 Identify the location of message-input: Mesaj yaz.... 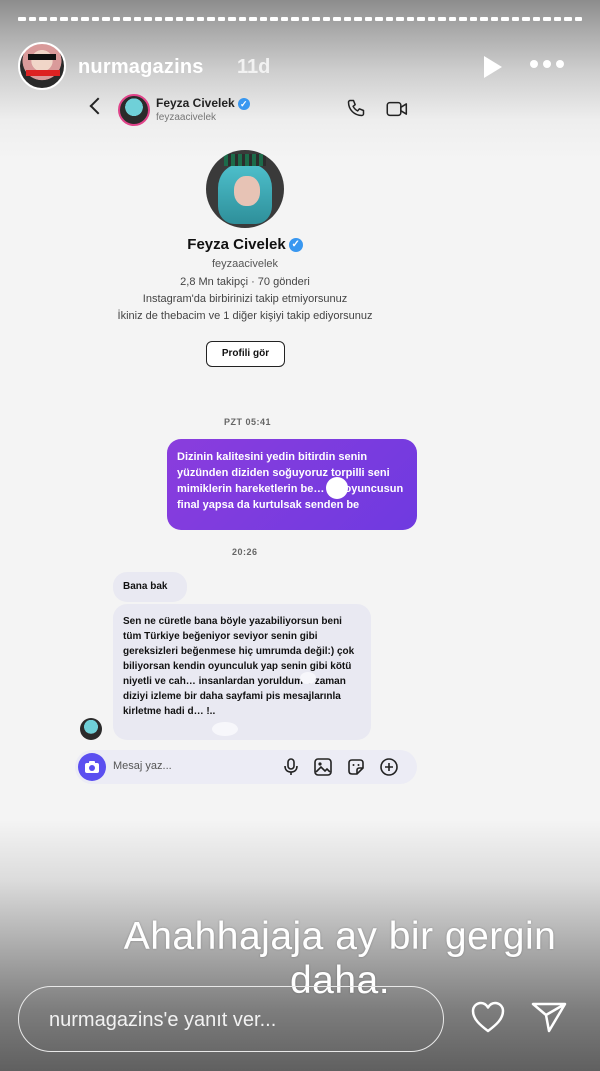
(142, 766).